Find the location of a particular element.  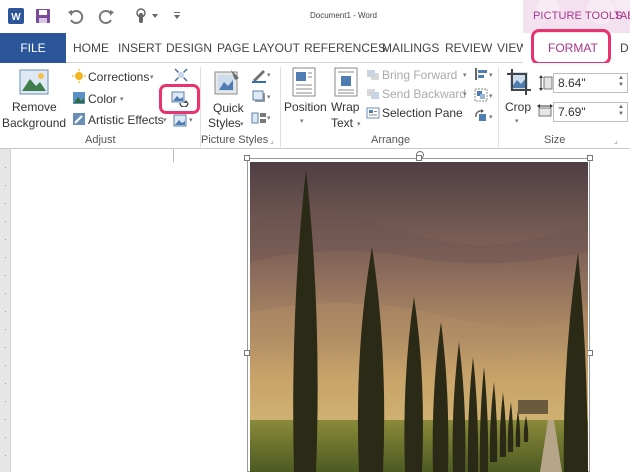

picture-effects-dropdown-icon: ▾ is located at coordinates (269, 97).